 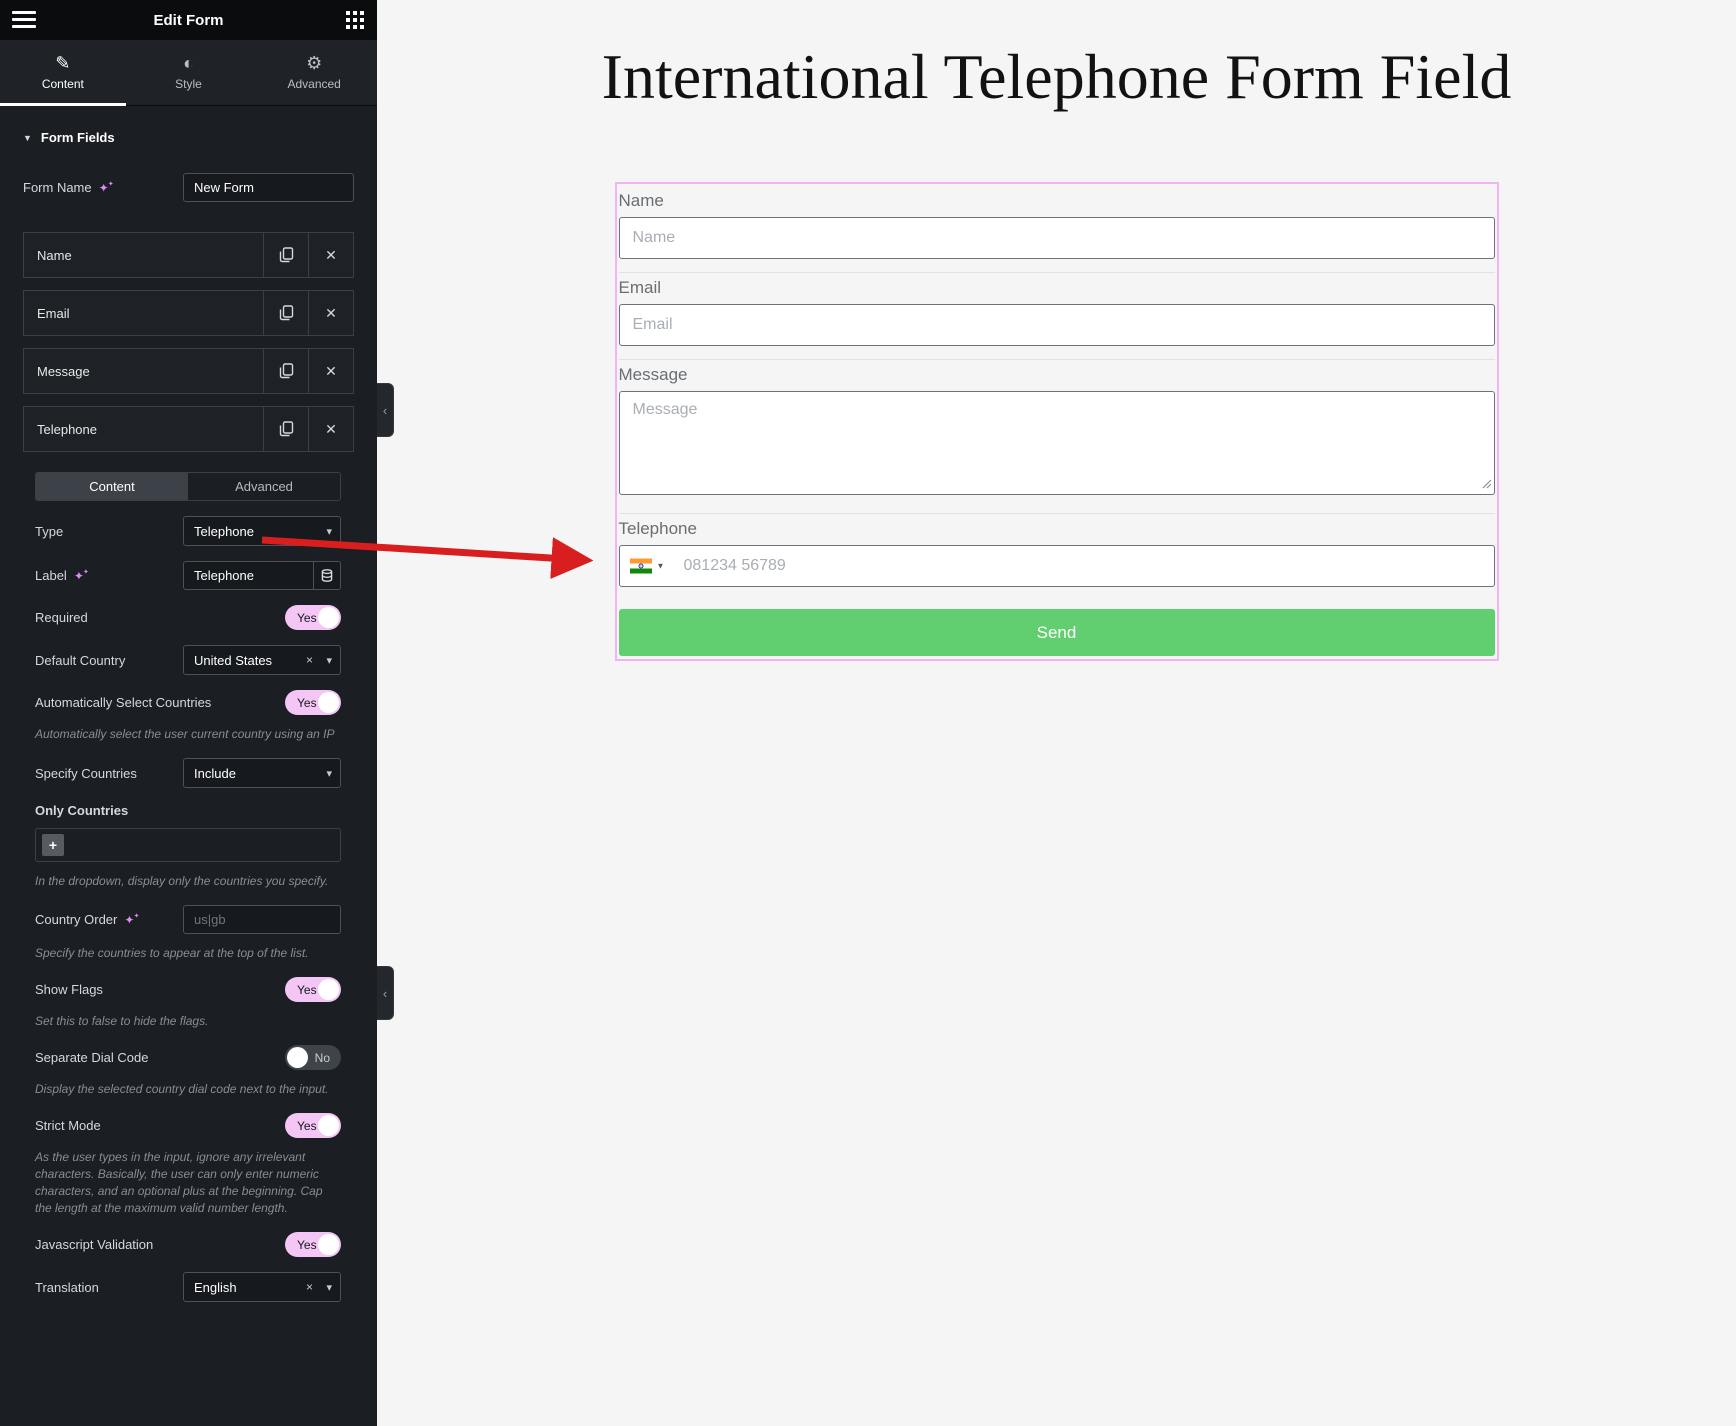 I want to click on menu-icon, so click(x=24, y=21).